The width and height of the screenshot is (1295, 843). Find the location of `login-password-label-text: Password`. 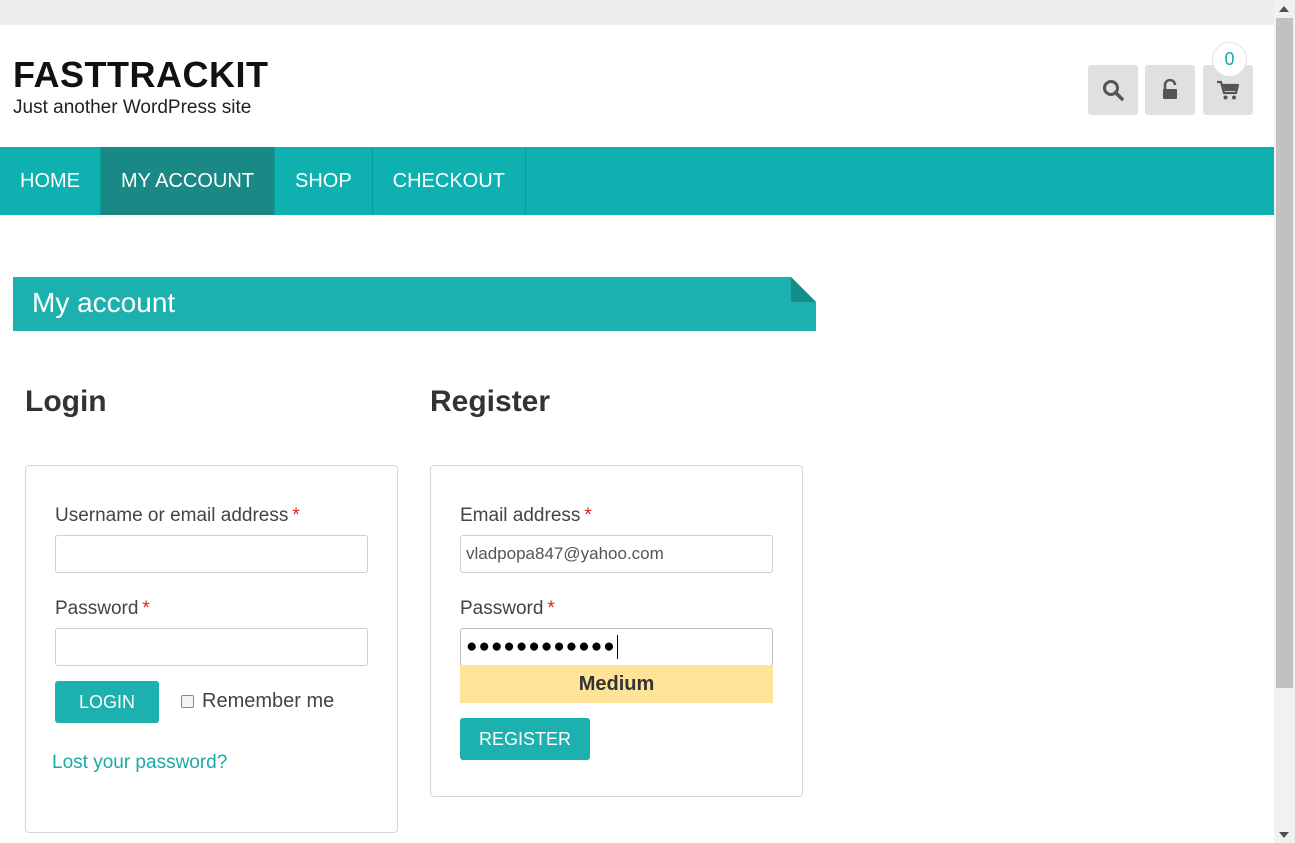

login-password-label-text: Password is located at coordinates (97, 608).